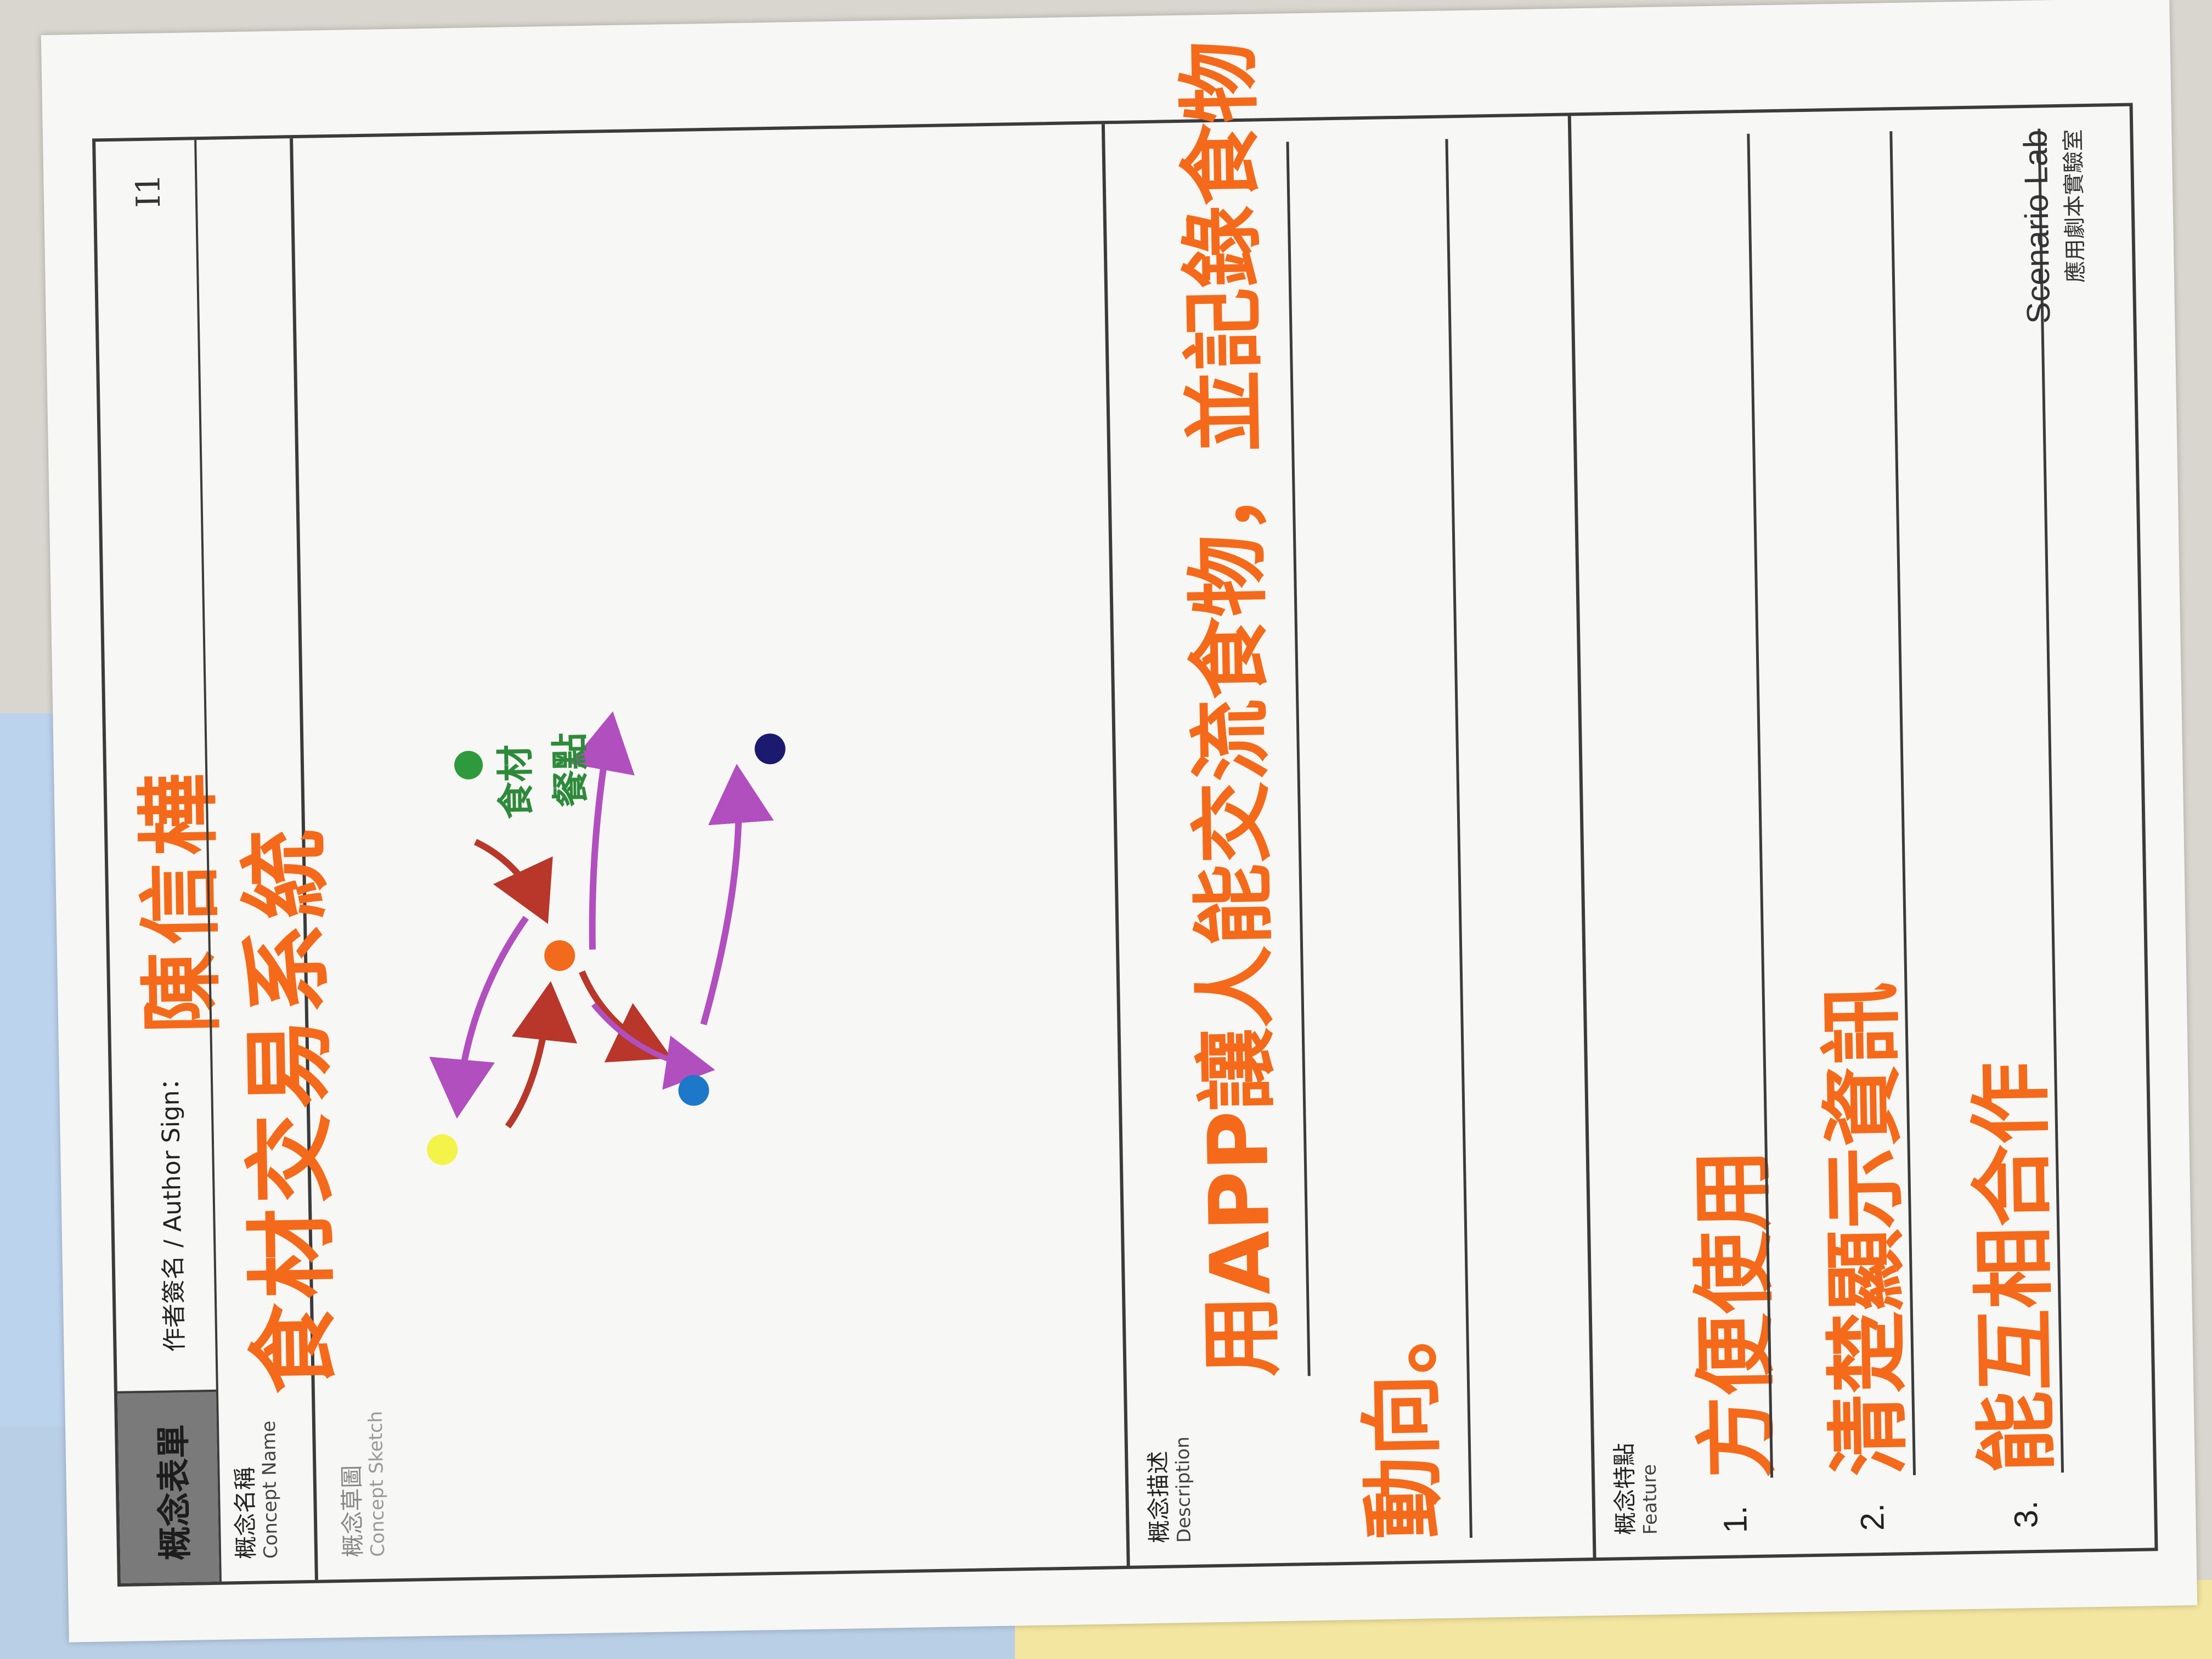  Describe the element at coordinates (270, 1489) in the screenshot. I see `concept-name-label-en: Concept Name` at that location.